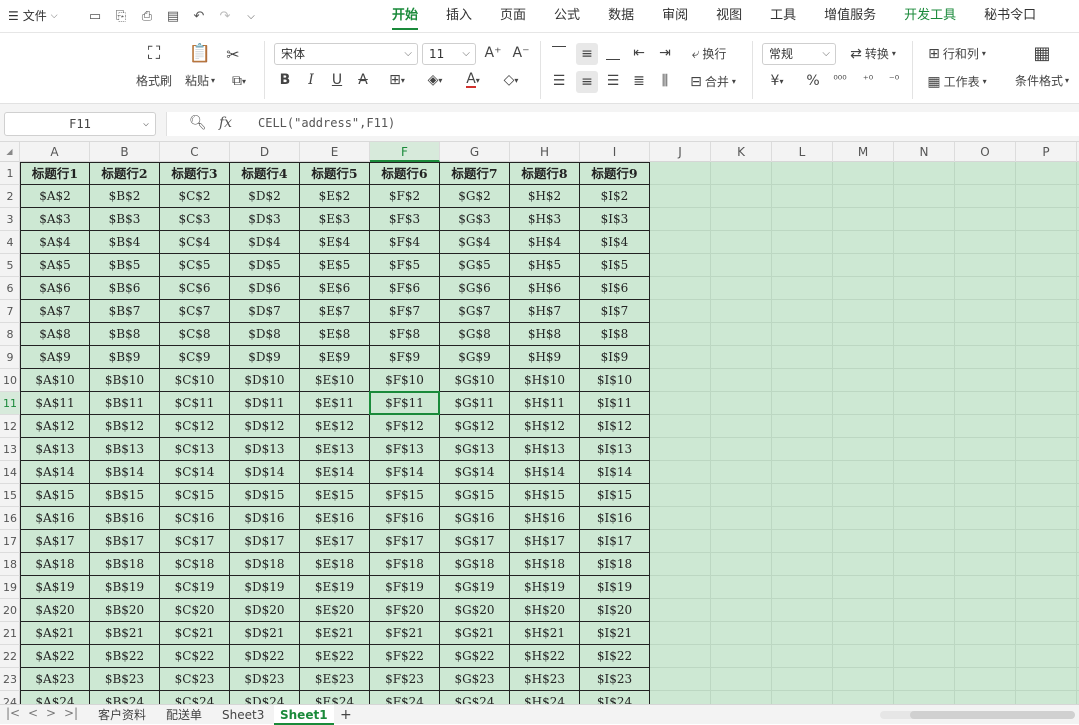 Image resolution: width=1079 pixels, height=725 pixels. Describe the element at coordinates (125, 196) in the screenshot. I see `cell-B2: $B$2` at that location.